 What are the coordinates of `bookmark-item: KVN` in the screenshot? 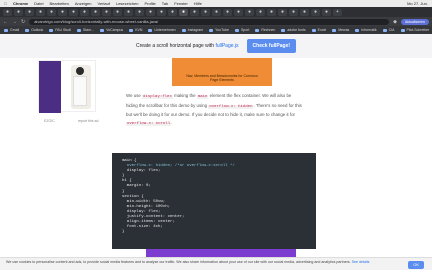 It's located at (135, 30).